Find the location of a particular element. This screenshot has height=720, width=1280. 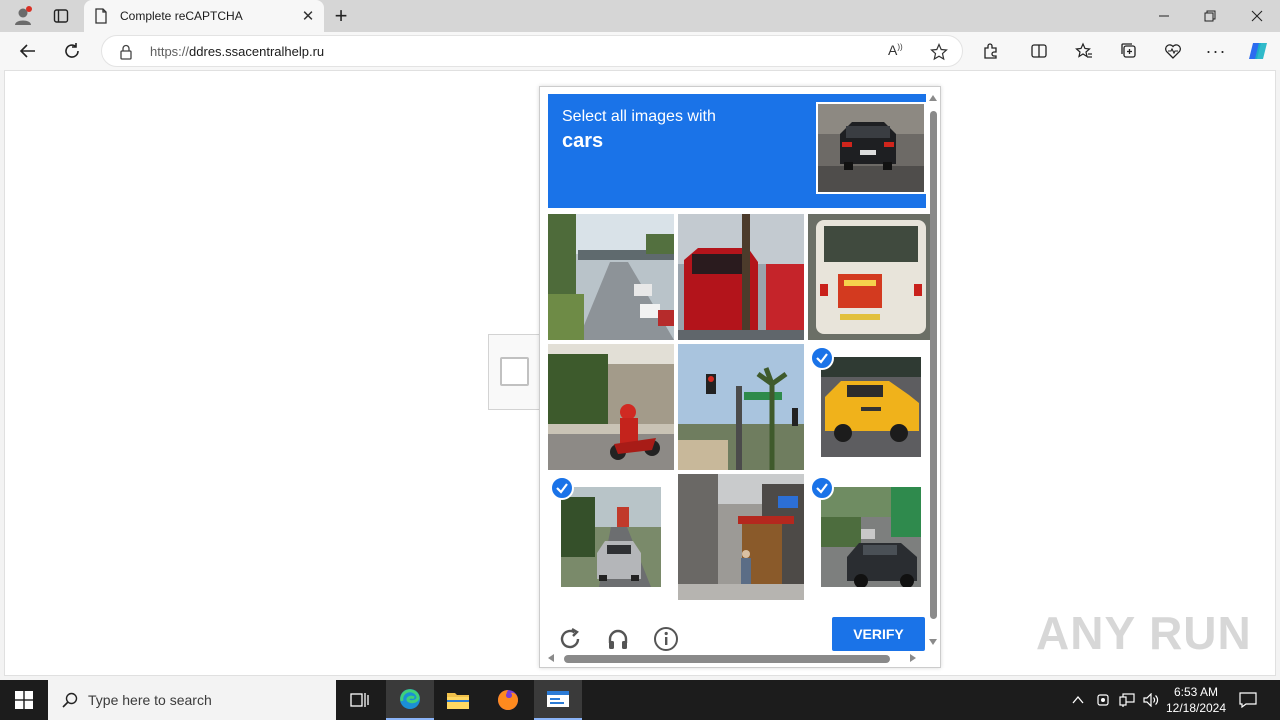

restore-button is located at coordinates (1210, 16).